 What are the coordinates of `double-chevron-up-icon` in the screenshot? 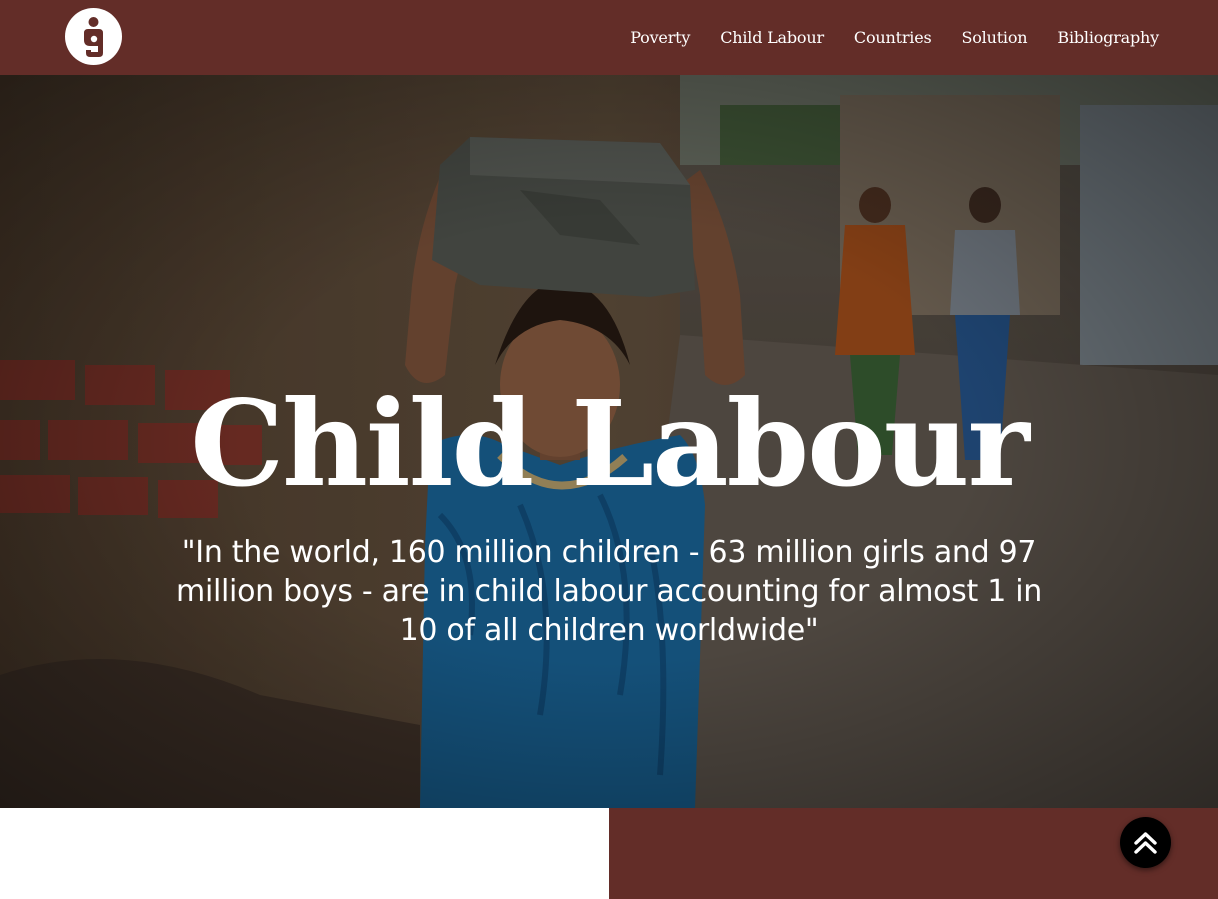 It's located at (1145, 843).